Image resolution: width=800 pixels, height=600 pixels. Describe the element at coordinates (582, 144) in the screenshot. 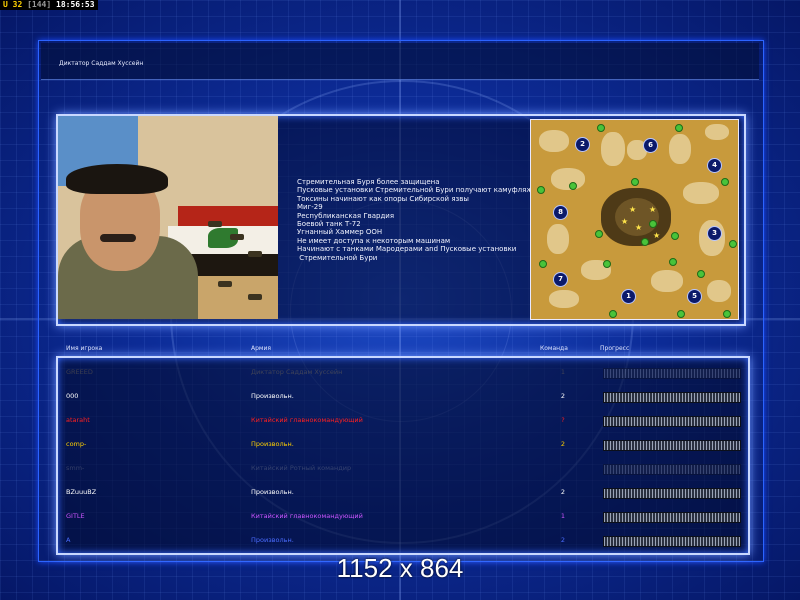

I see `spawn-point-2: 2` at that location.